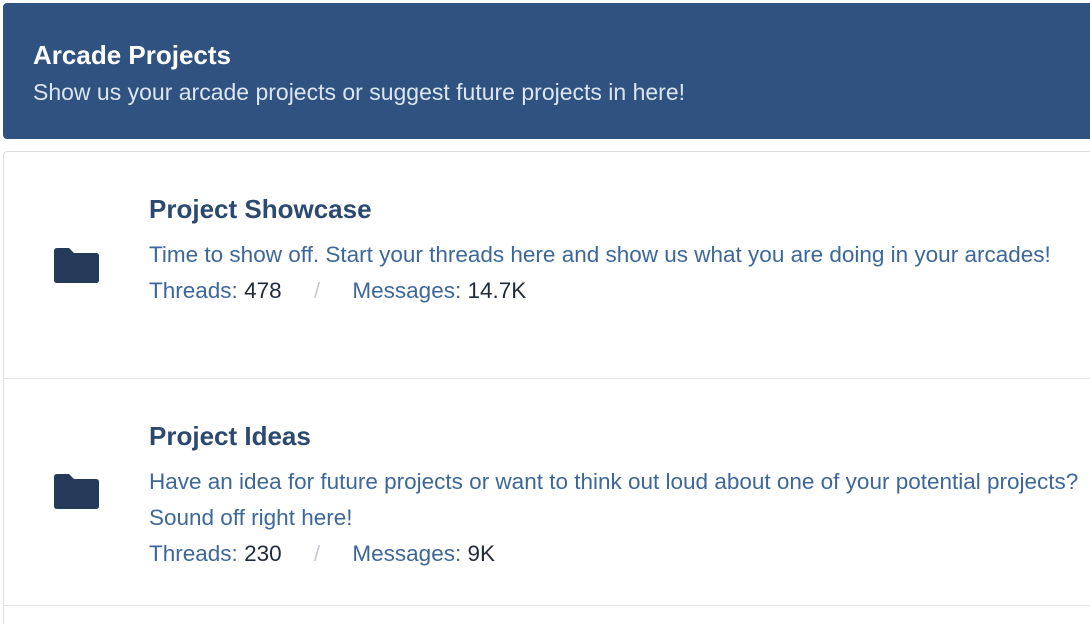 This screenshot has height=624, width=1090. What do you see at coordinates (263, 553) in the screenshot?
I see `threads-count: 230` at bounding box center [263, 553].